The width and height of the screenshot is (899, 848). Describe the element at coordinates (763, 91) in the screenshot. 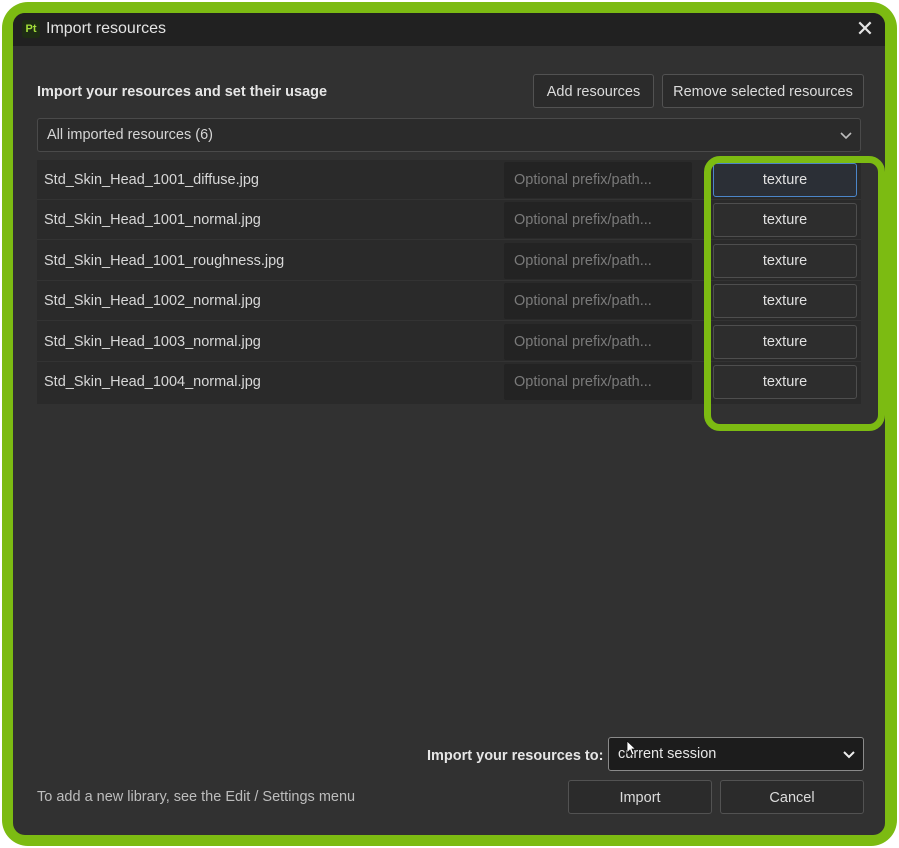

I see `remove-selected-resources-button: Remove selected resources` at that location.